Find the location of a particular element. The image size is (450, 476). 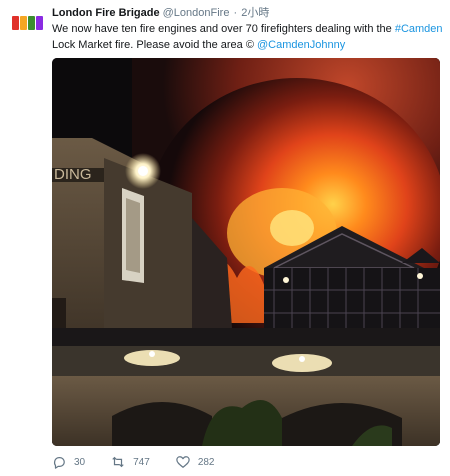

building-sign: DING is located at coordinates (73, 174).